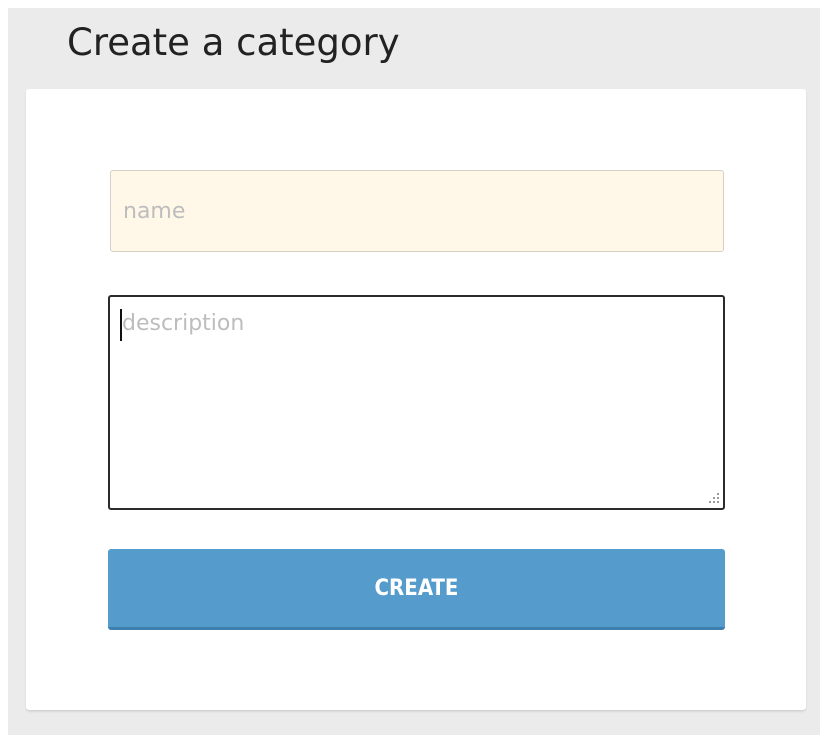  I want to click on page-title: Create a category, so click(233, 42).